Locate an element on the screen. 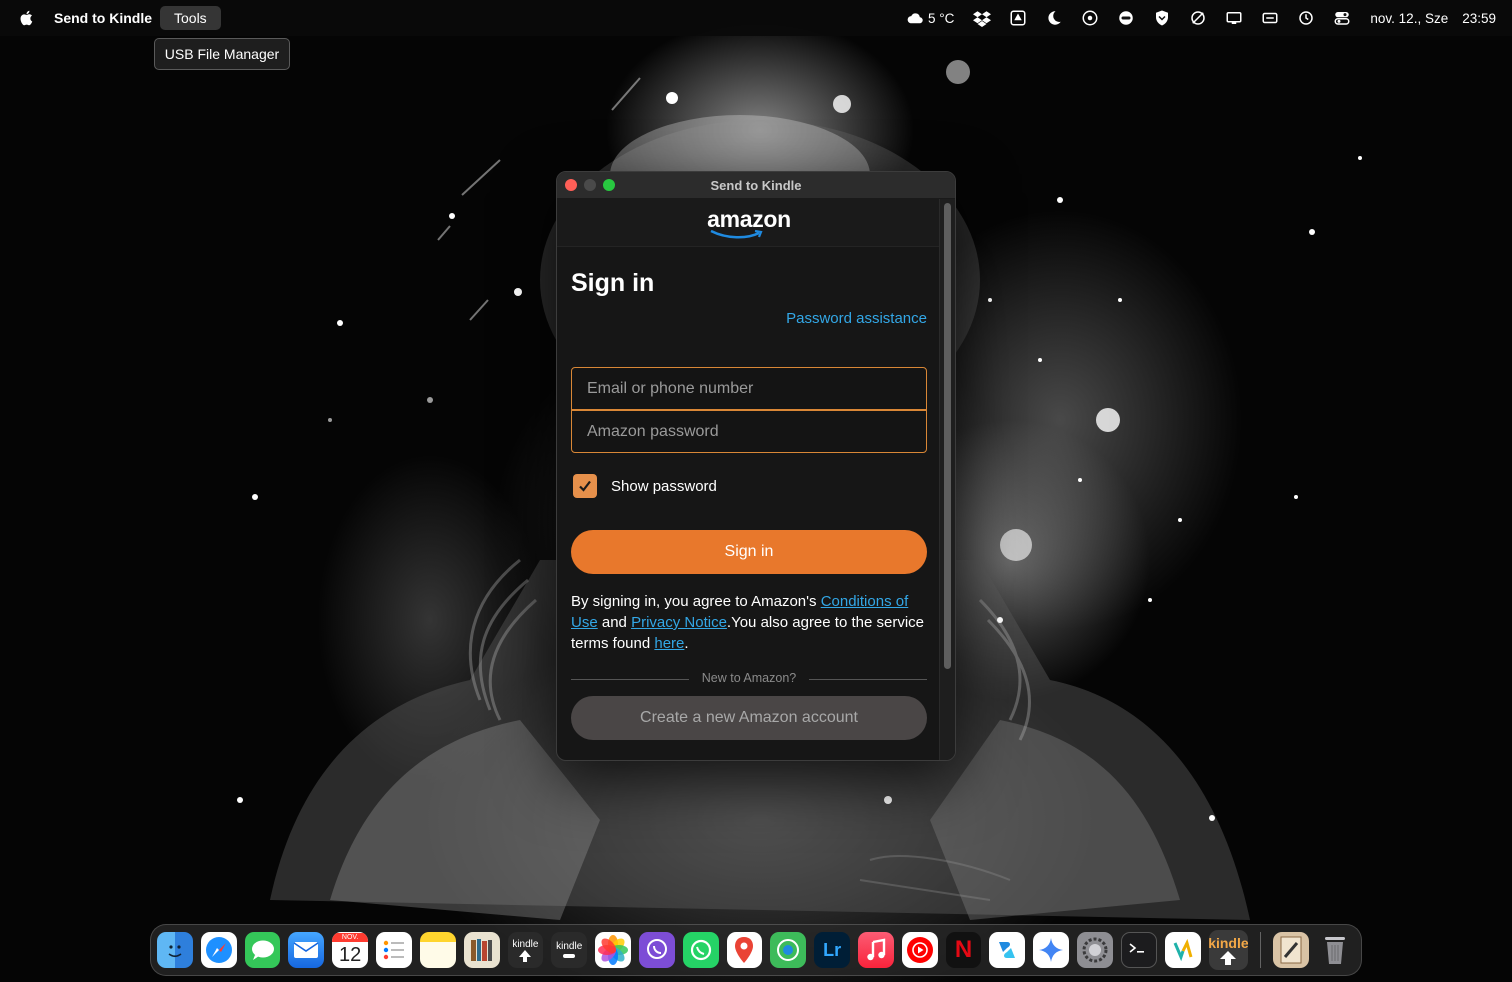 The image size is (1512, 982). terminal-icon is located at coordinates (1138, 950).